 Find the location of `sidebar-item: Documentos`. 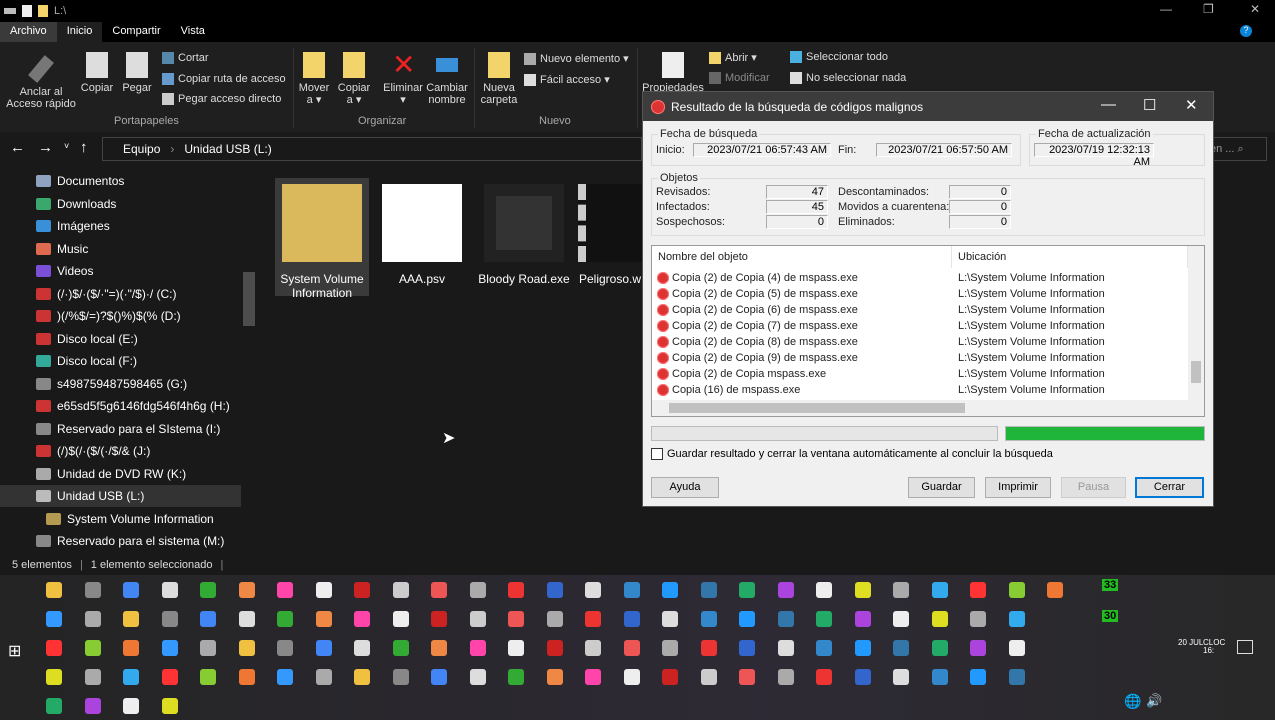

sidebar-item: Documentos is located at coordinates (138, 181).